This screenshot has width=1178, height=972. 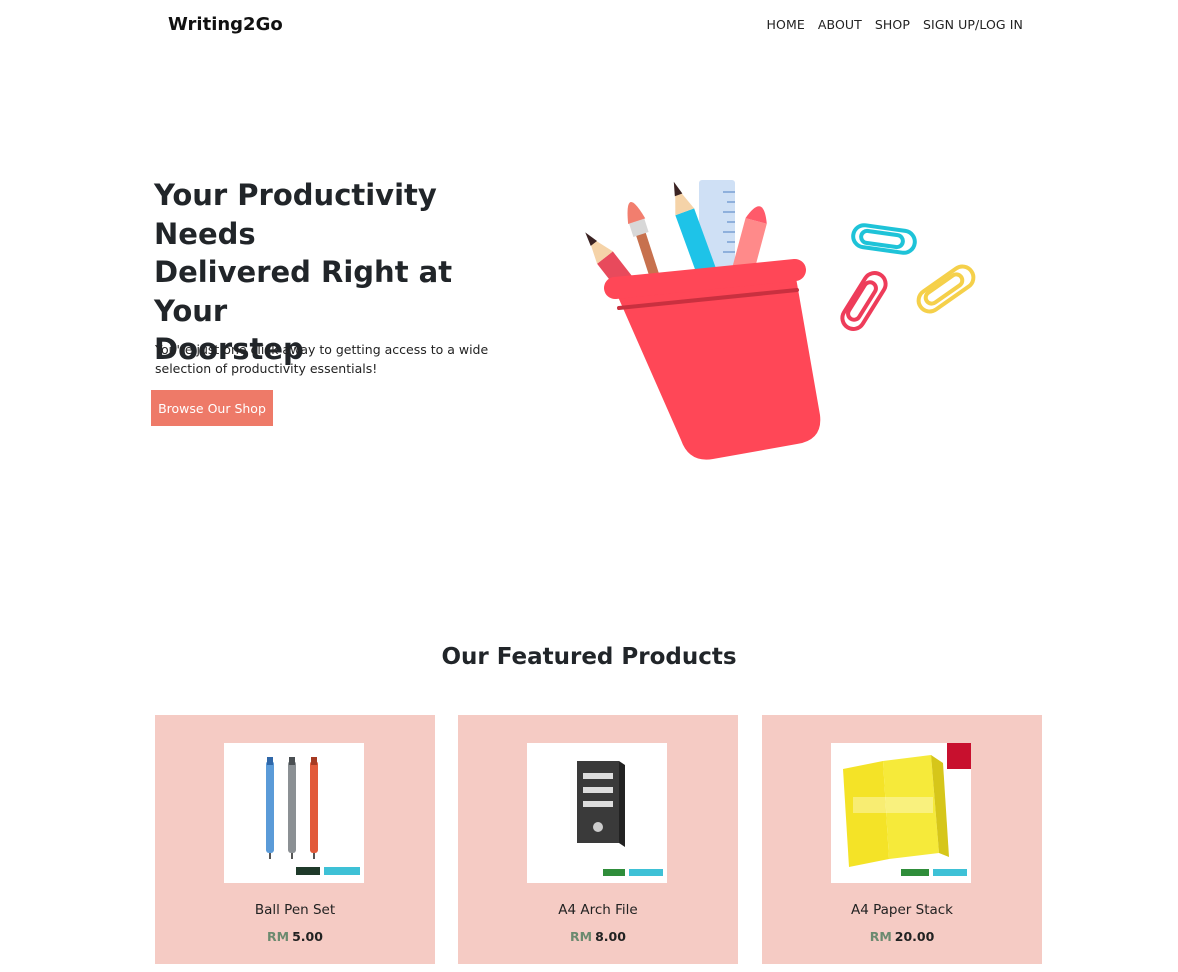 I want to click on a4-paper-stack-image, so click(x=901, y=813).